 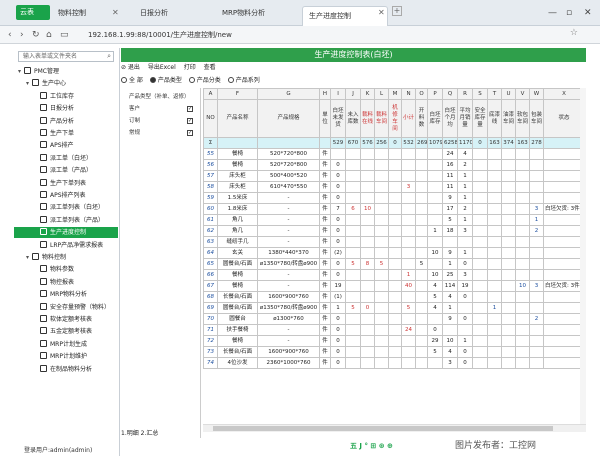 I want to click on sidebar-item: 在制品物料分析, so click(x=66, y=369).